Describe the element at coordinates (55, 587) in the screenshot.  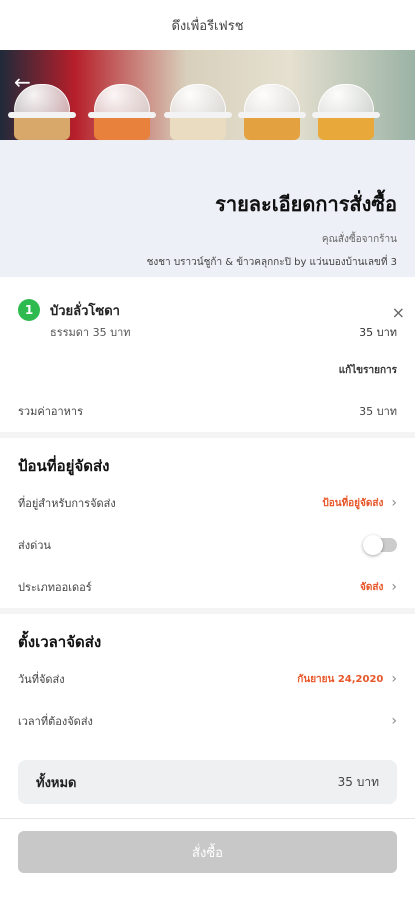
I see `order-type-label: ประเภทออเดอร์` at that location.